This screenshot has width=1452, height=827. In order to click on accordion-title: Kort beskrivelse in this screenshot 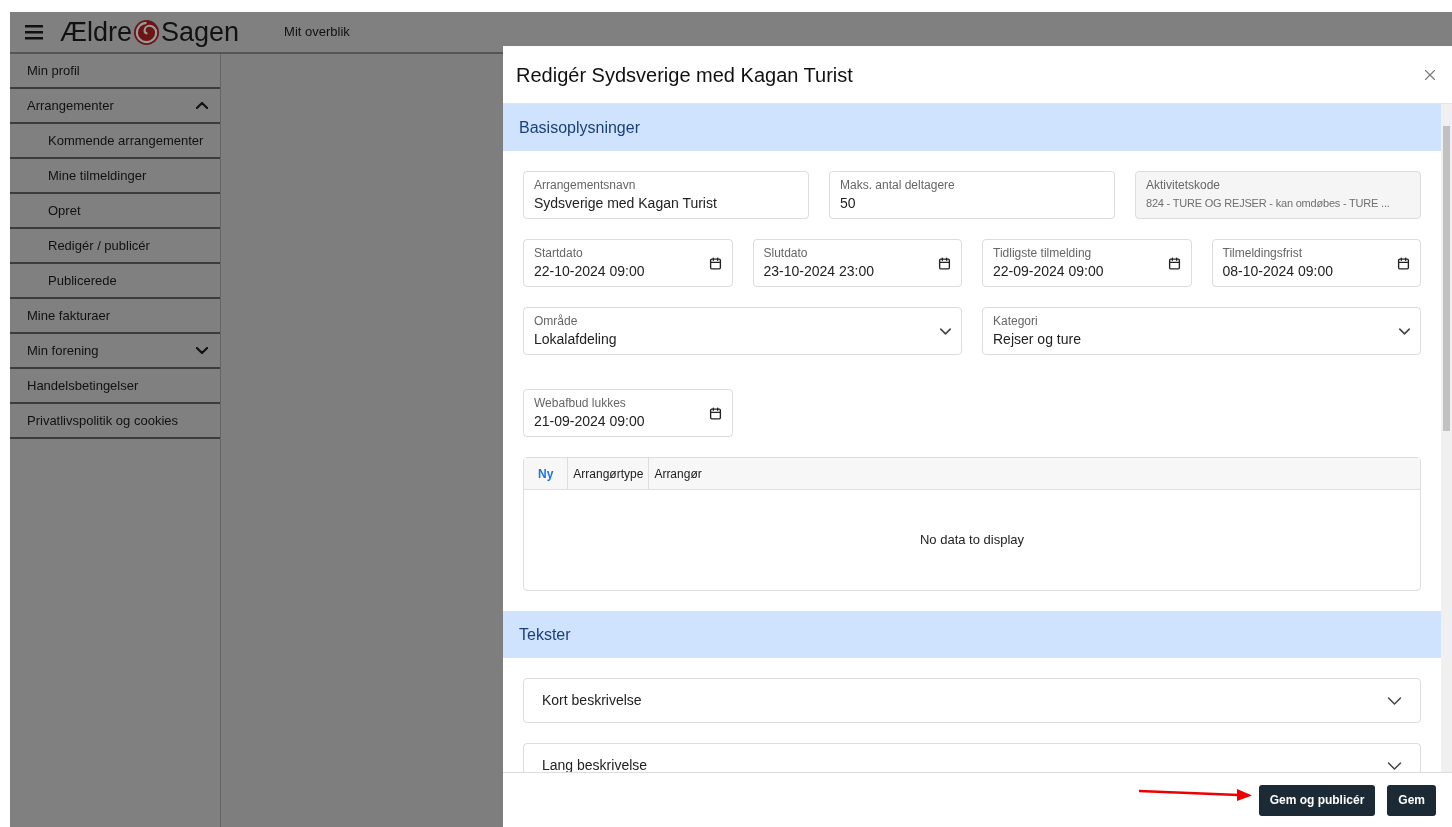, I will do `click(592, 700)`.